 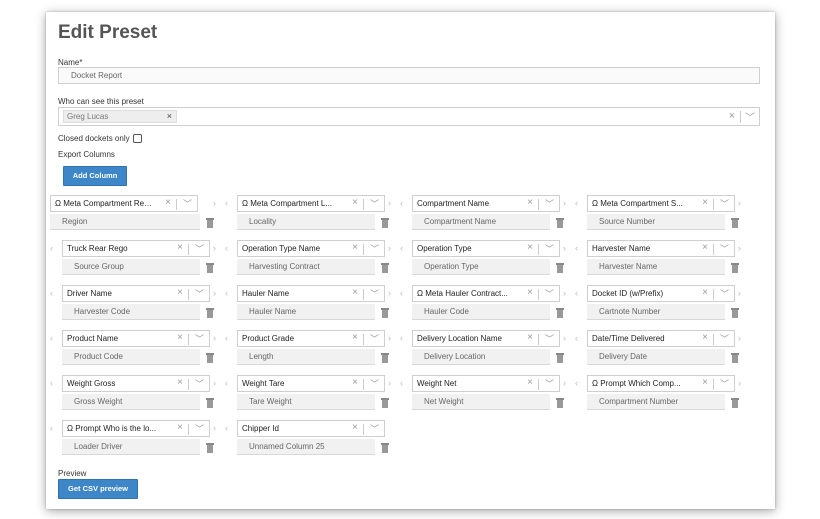 What do you see at coordinates (136, 338) in the screenshot?
I see `column-field-select: Product Name × ﹀` at bounding box center [136, 338].